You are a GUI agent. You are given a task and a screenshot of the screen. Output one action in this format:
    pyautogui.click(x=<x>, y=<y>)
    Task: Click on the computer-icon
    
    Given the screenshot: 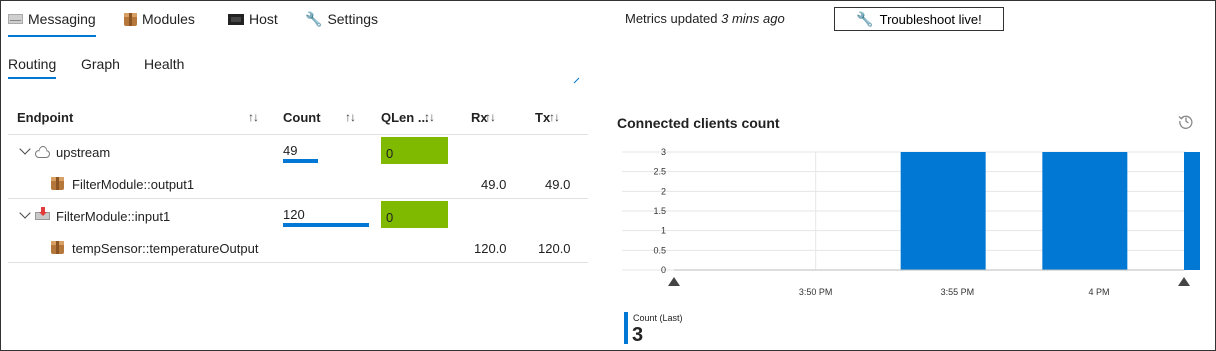 What is the action you would take?
    pyautogui.click(x=236, y=19)
    